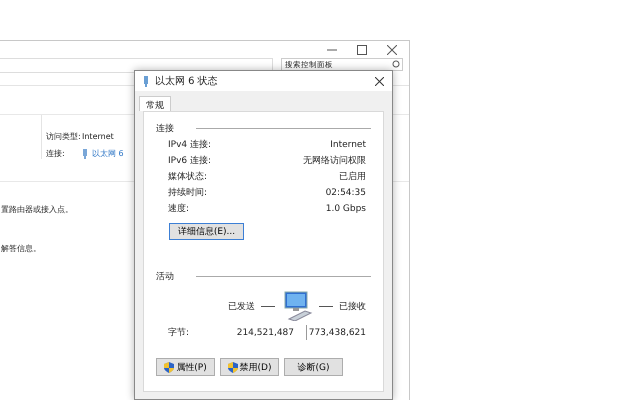 This screenshot has height=400, width=626. Describe the element at coordinates (362, 50) in the screenshot. I see `maximize-icon` at that location.